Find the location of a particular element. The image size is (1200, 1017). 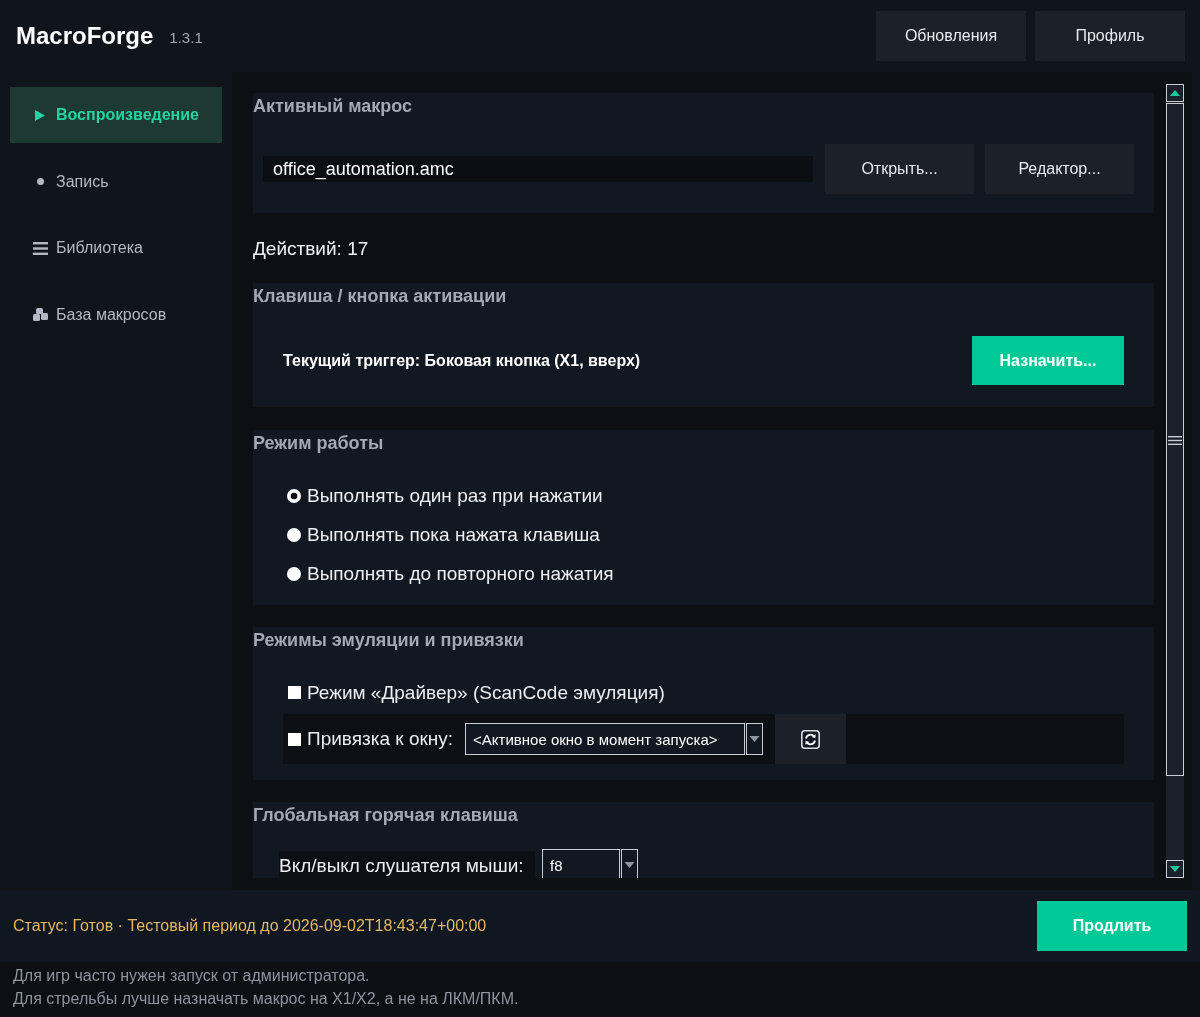

refresh-button is located at coordinates (811, 739).